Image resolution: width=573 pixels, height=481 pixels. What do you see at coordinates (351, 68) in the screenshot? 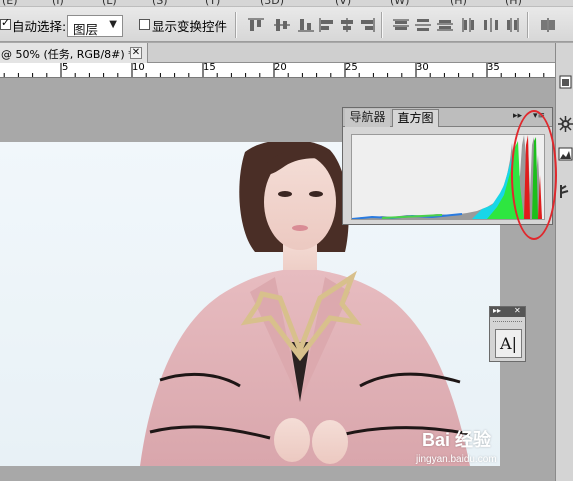
I see `ruler-label: 25` at bounding box center [351, 68].